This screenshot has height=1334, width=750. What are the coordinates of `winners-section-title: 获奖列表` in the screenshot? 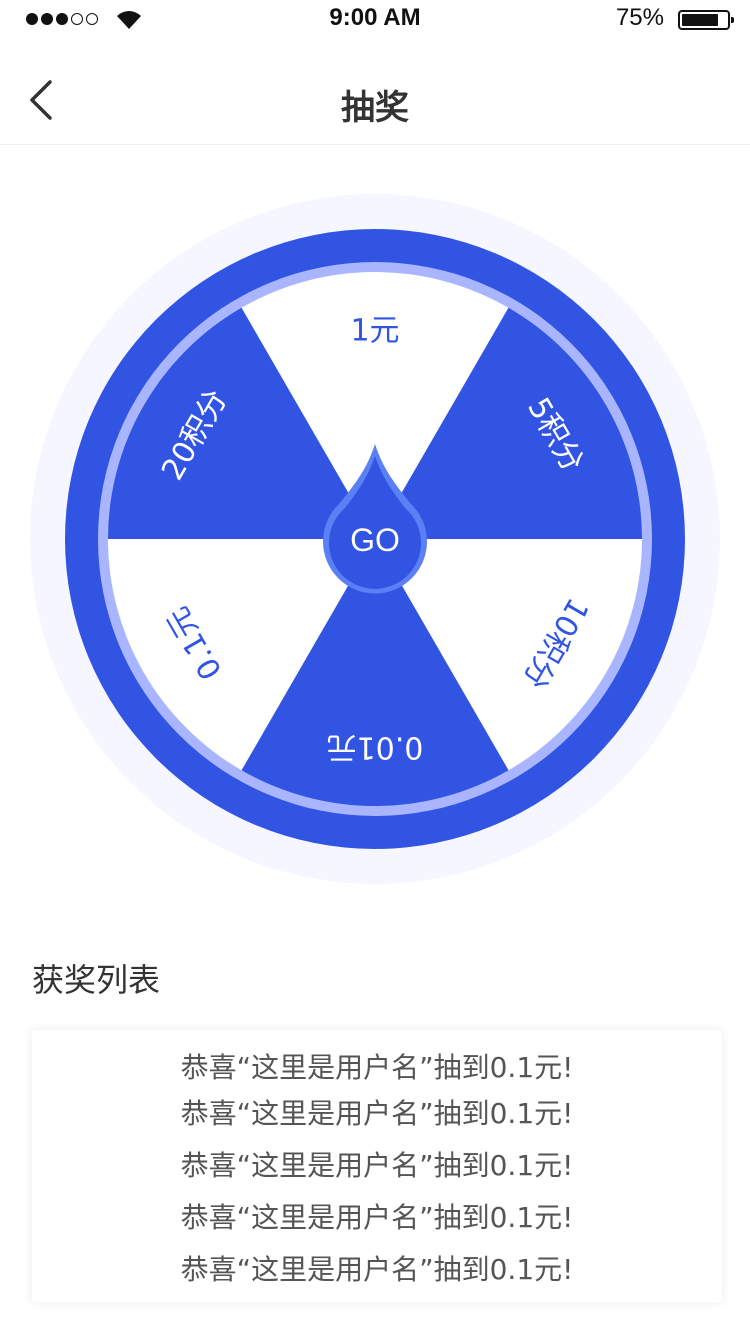 It's located at (96, 980).